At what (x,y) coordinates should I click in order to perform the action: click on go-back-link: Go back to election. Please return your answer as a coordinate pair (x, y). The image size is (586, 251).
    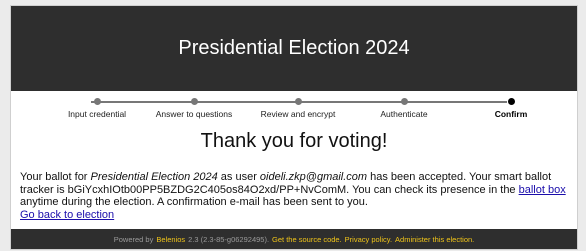
    Looking at the image, I should click on (67, 215).